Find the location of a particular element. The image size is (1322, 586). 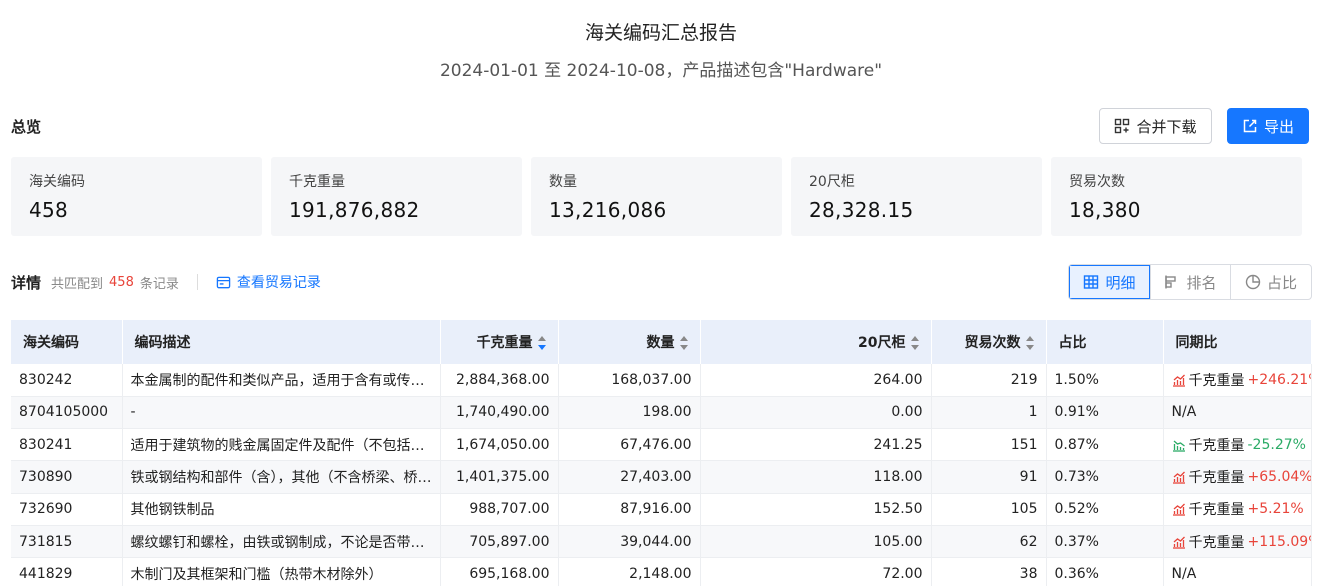

cell-hs-code: 8704105000 is located at coordinates (67, 413).